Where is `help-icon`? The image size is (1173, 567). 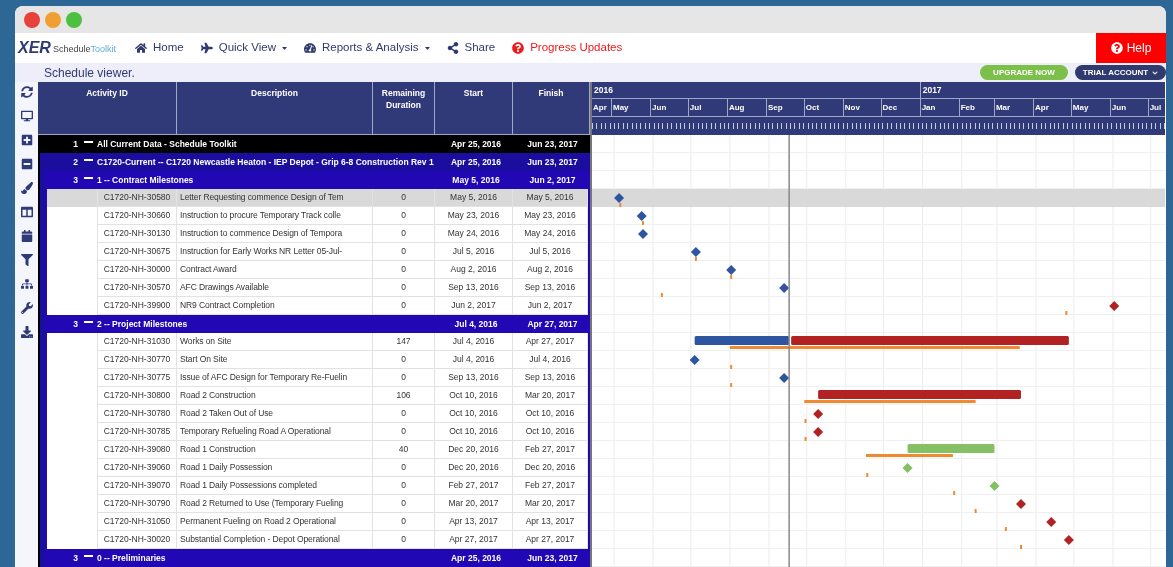
help-icon is located at coordinates (1116, 48).